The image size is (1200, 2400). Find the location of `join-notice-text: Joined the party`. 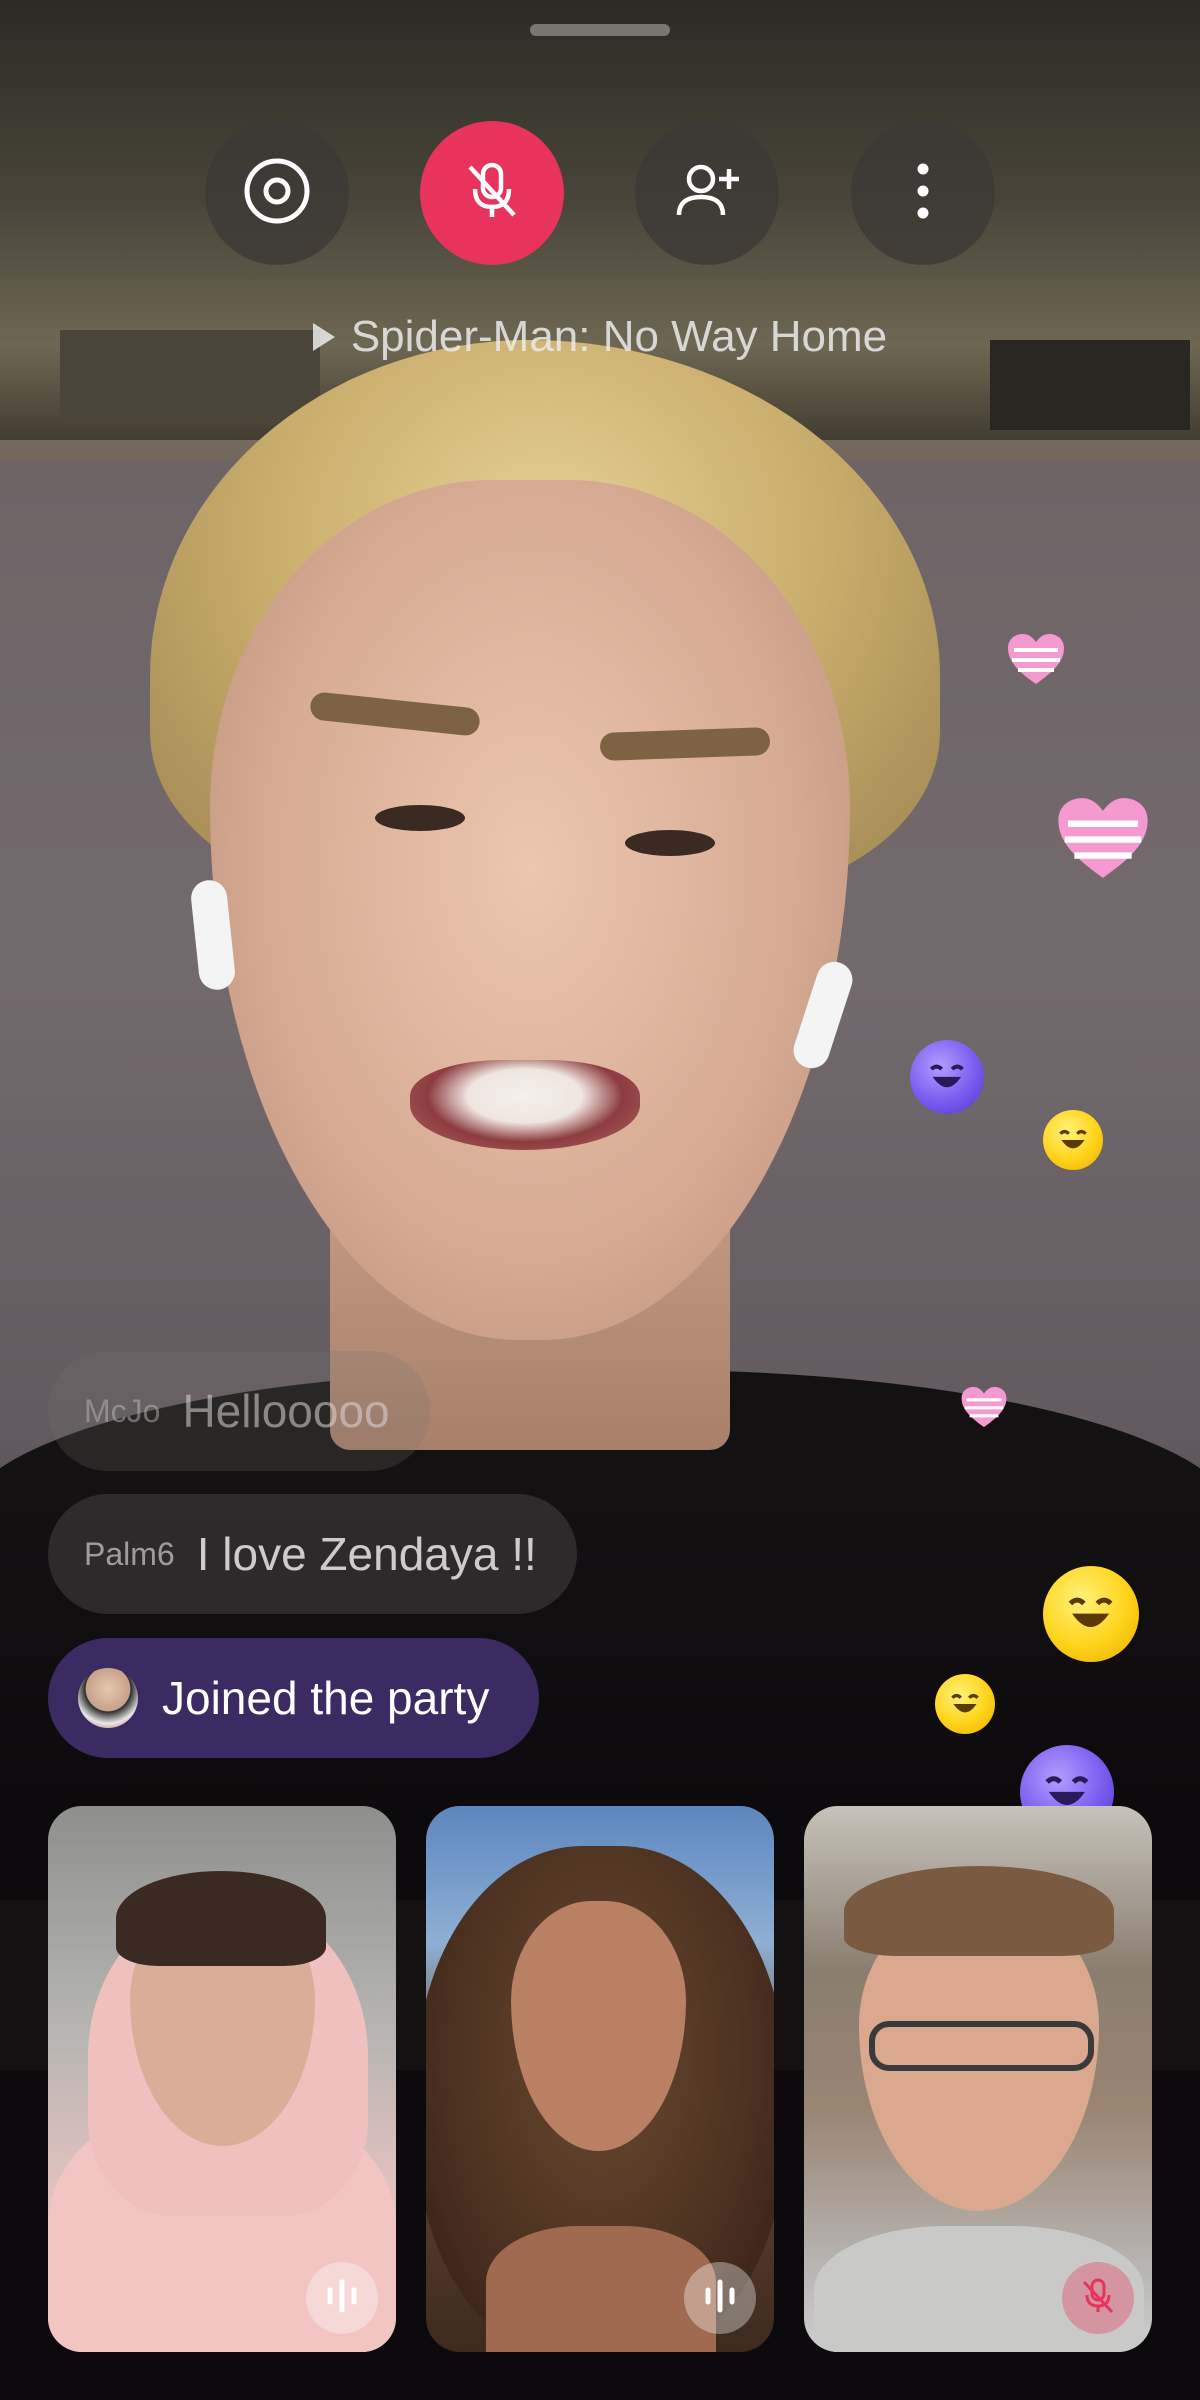

join-notice-text: Joined the party is located at coordinates (326, 1698).